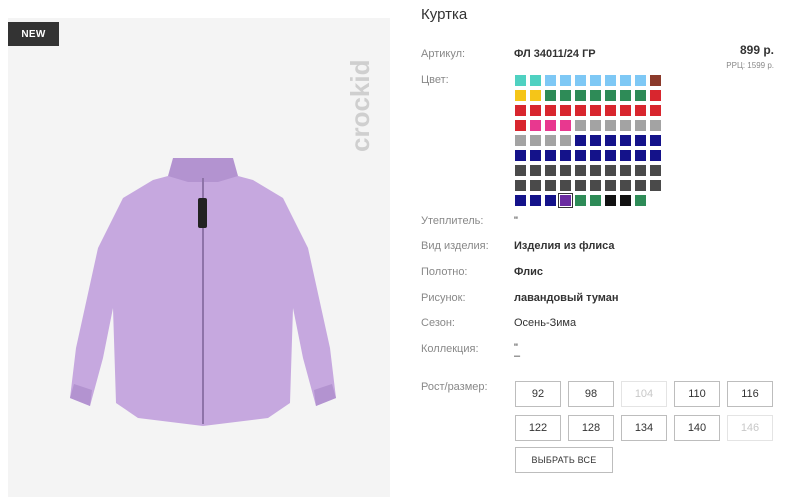 This screenshot has height=497, width=800. What do you see at coordinates (564, 460) in the screenshot?
I see `select-all-button: ВЫБРАТЬ ВСЕ` at bounding box center [564, 460].